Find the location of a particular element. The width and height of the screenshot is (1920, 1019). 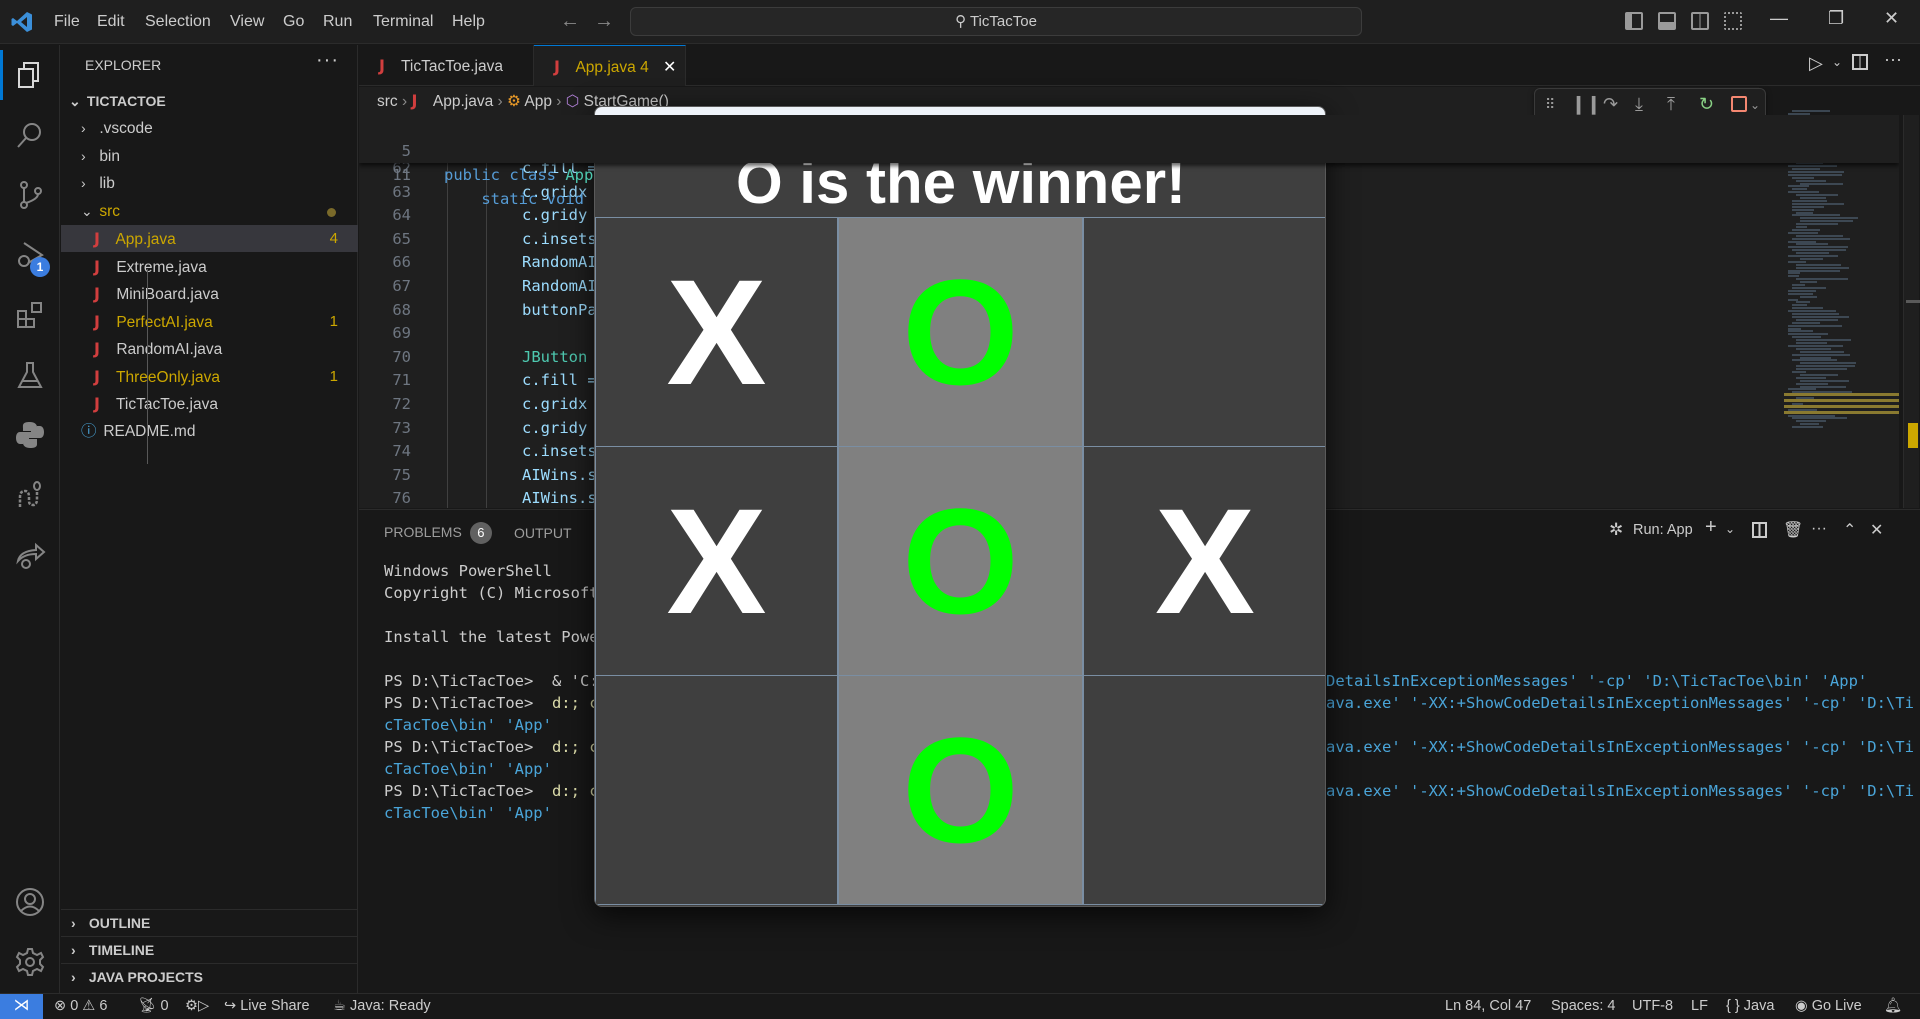

stop-dropdown-chevron-icon: ⌄ is located at coordinates (1755, 105).